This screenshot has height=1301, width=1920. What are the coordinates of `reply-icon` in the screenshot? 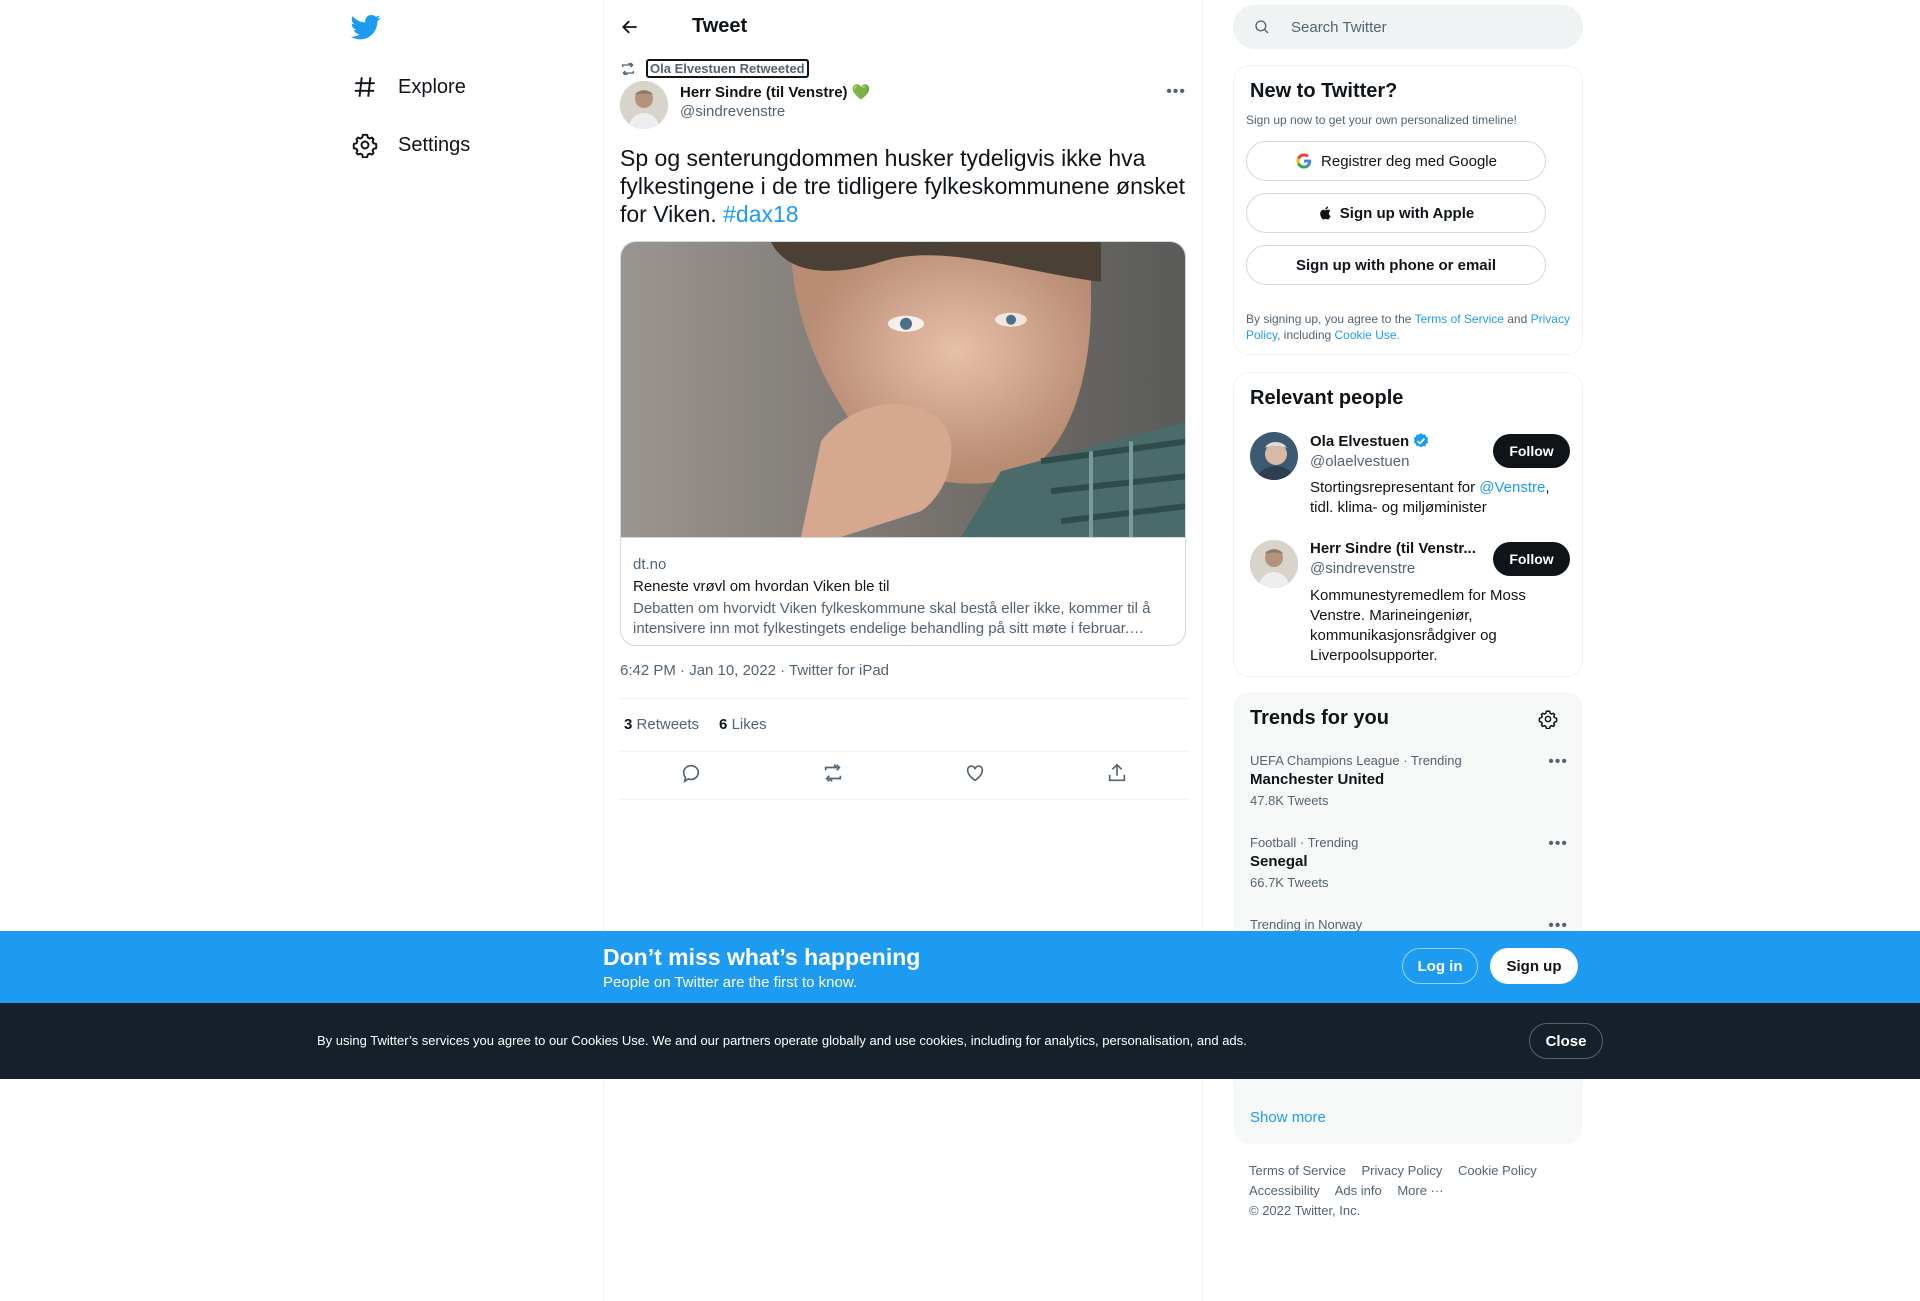 It's located at (691, 773).